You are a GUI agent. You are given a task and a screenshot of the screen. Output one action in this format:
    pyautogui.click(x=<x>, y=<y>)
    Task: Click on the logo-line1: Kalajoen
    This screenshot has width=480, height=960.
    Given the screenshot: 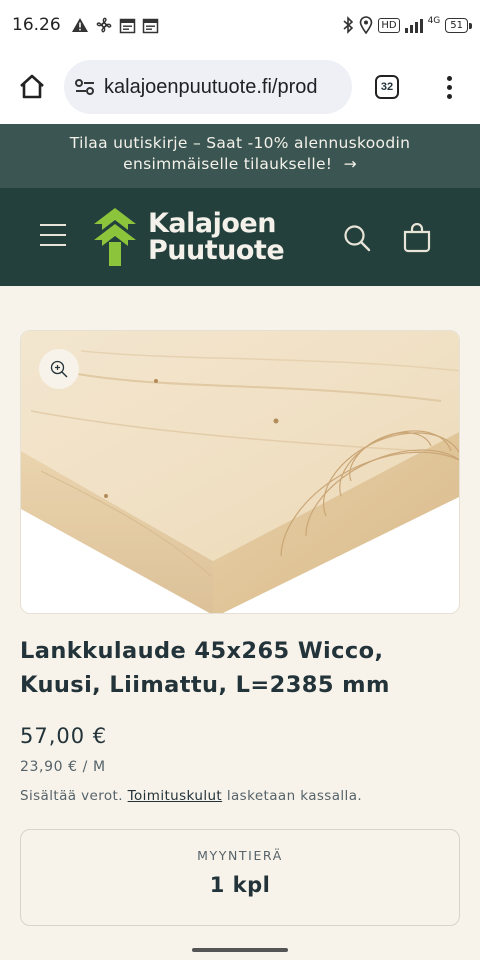 What is the action you would take?
    pyautogui.click(x=212, y=223)
    